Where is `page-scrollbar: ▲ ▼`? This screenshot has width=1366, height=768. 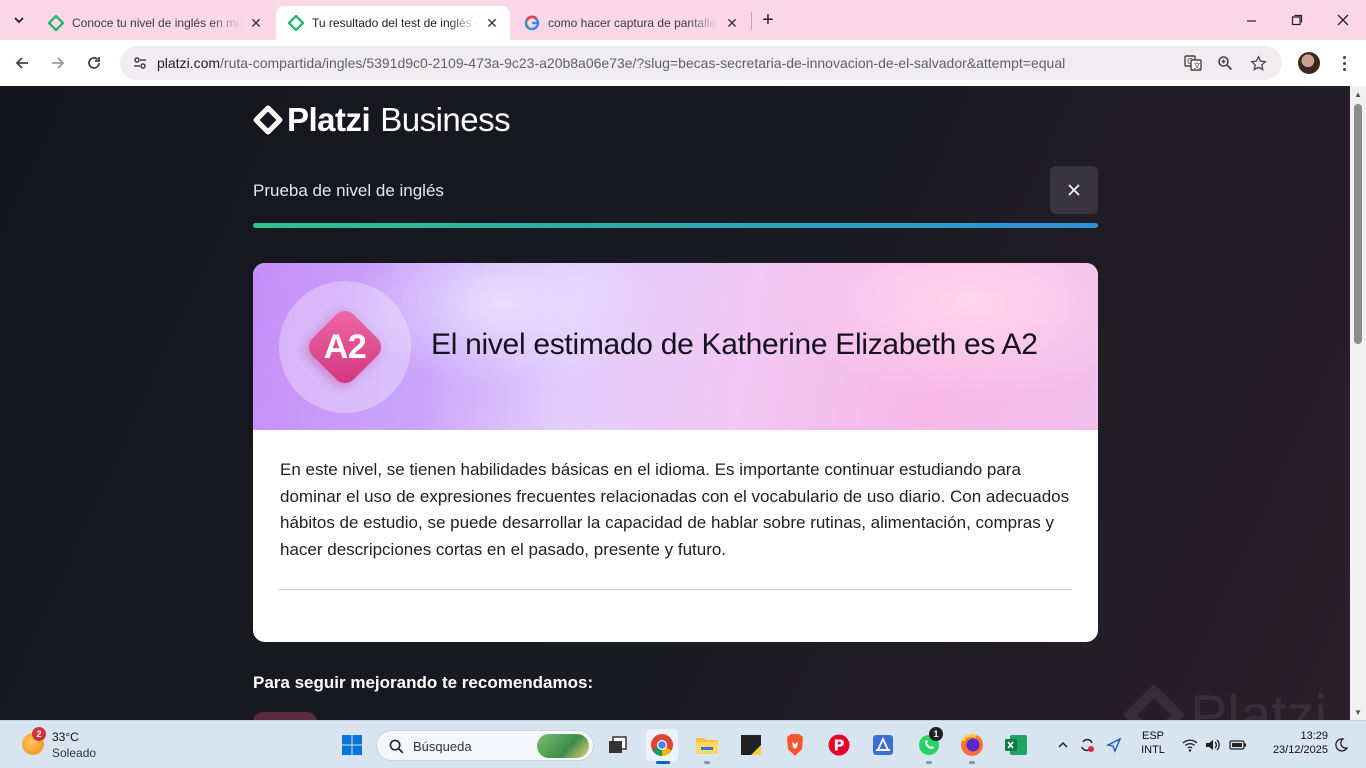 page-scrollbar: ▲ ▼ is located at coordinates (1358, 403).